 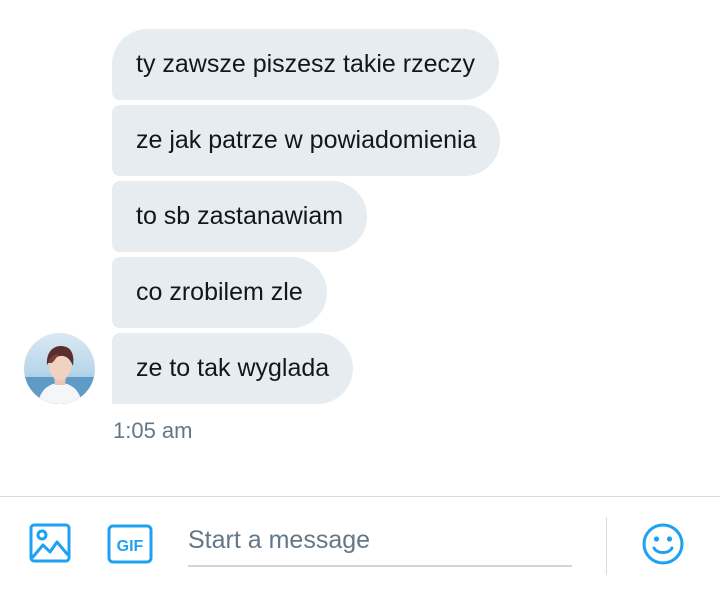 I want to click on message-text: co zrobilem zle, so click(x=219, y=292).